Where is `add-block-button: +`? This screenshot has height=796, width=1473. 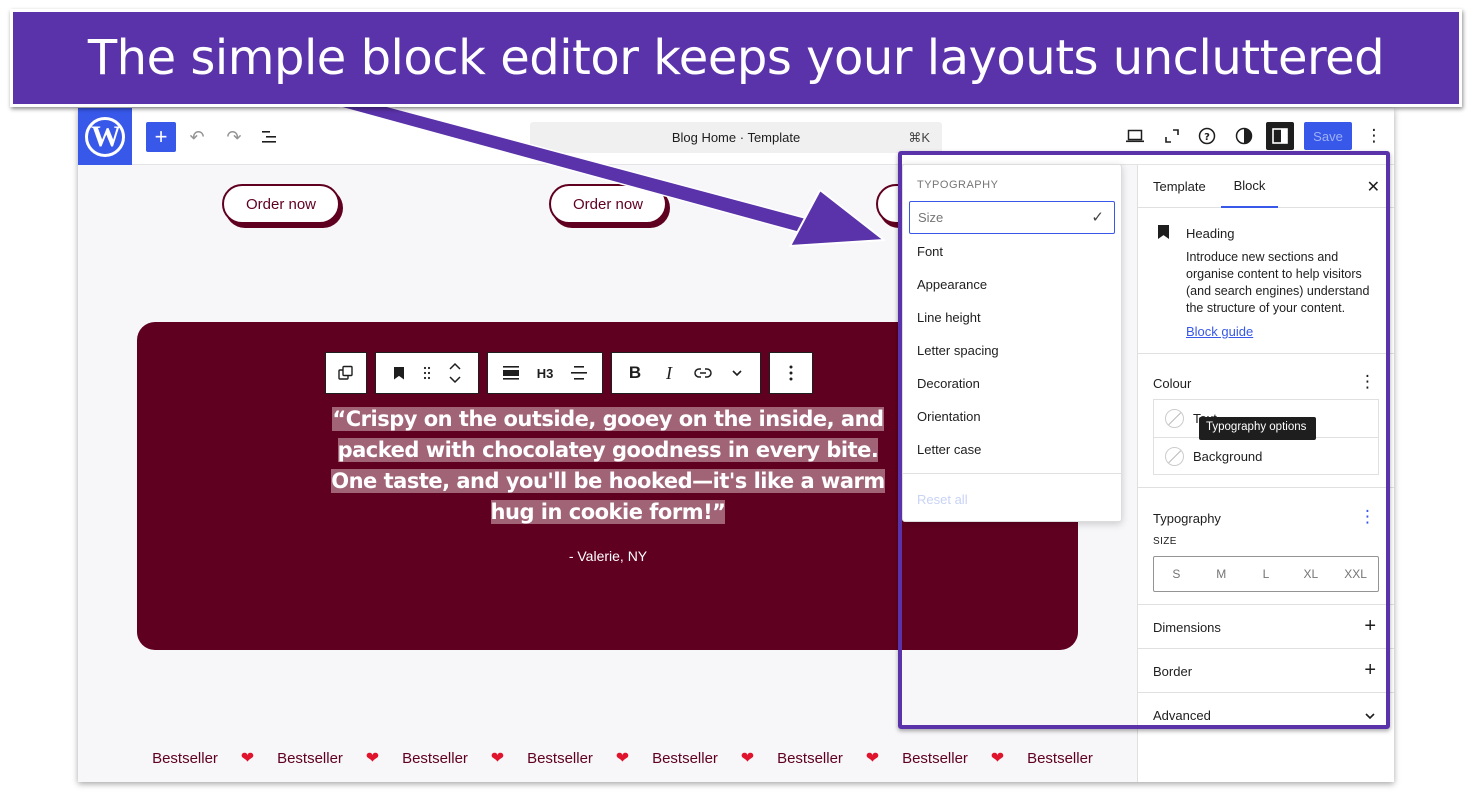
add-block-button: + is located at coordinates (161, 137).